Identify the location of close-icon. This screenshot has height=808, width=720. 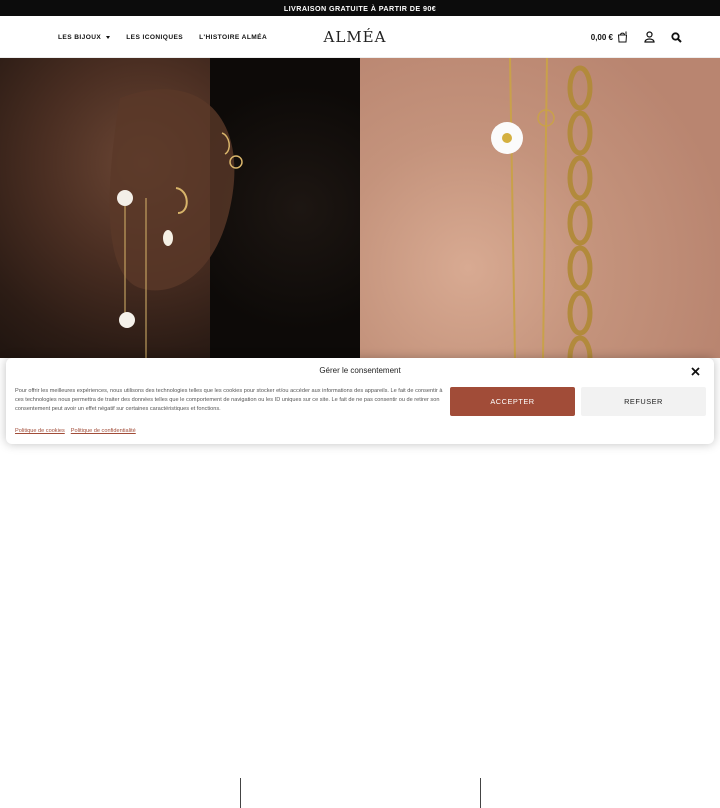
(695, 371).